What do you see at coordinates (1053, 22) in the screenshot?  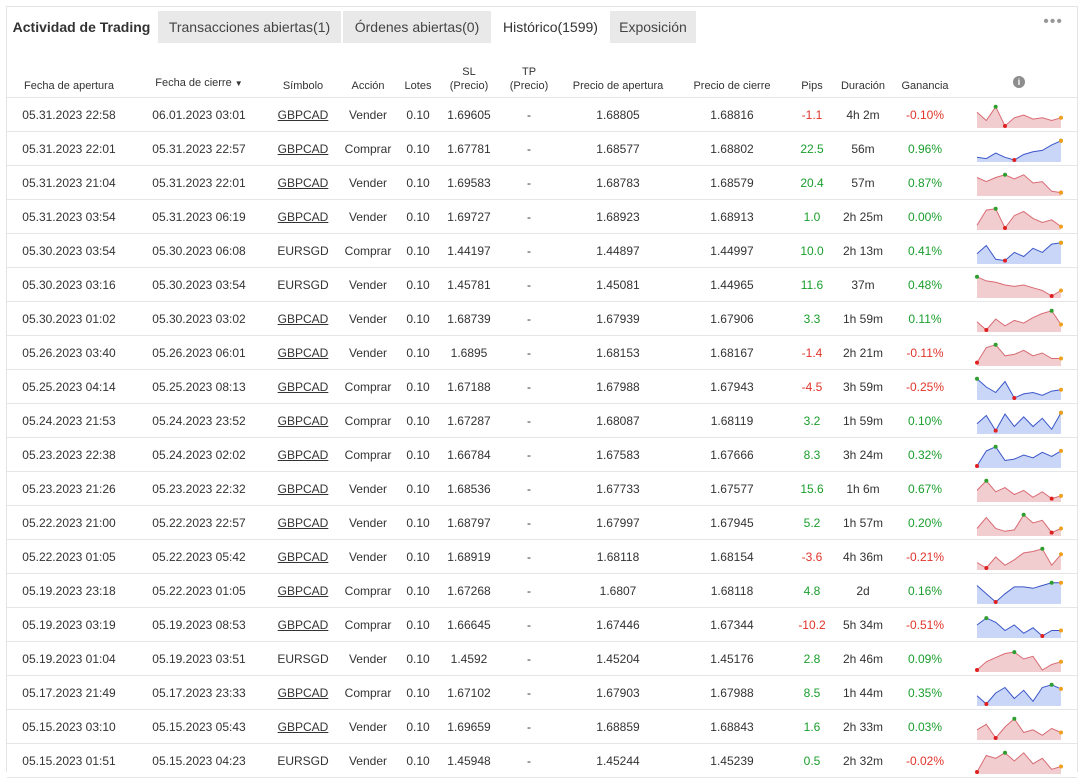 I see `more-options-icon: •••` at bounding box center [1053, 22].